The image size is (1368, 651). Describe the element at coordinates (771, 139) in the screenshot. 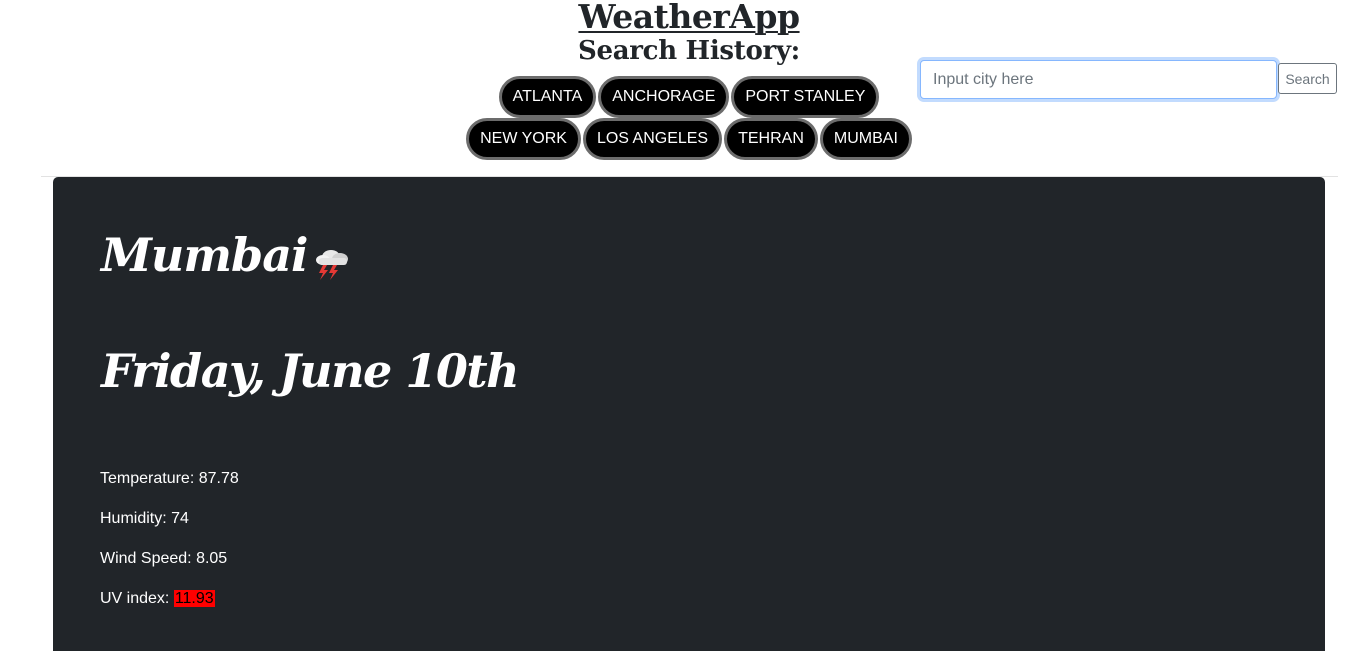

I see `history-button-tehran: TEHRAN` at that location.